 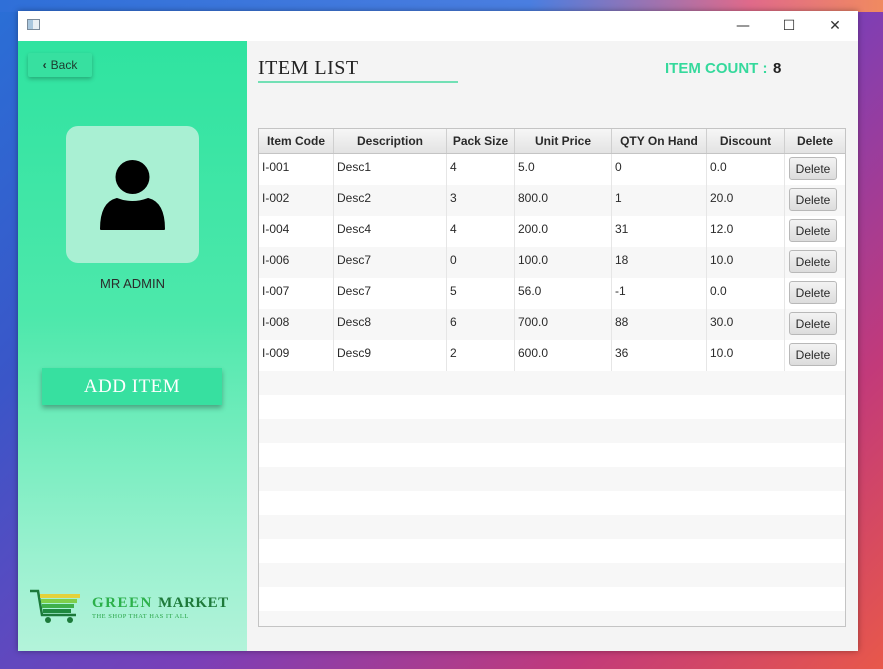 I want to click on cell-qty-on-hand: 31, so click(x=659, y=231).